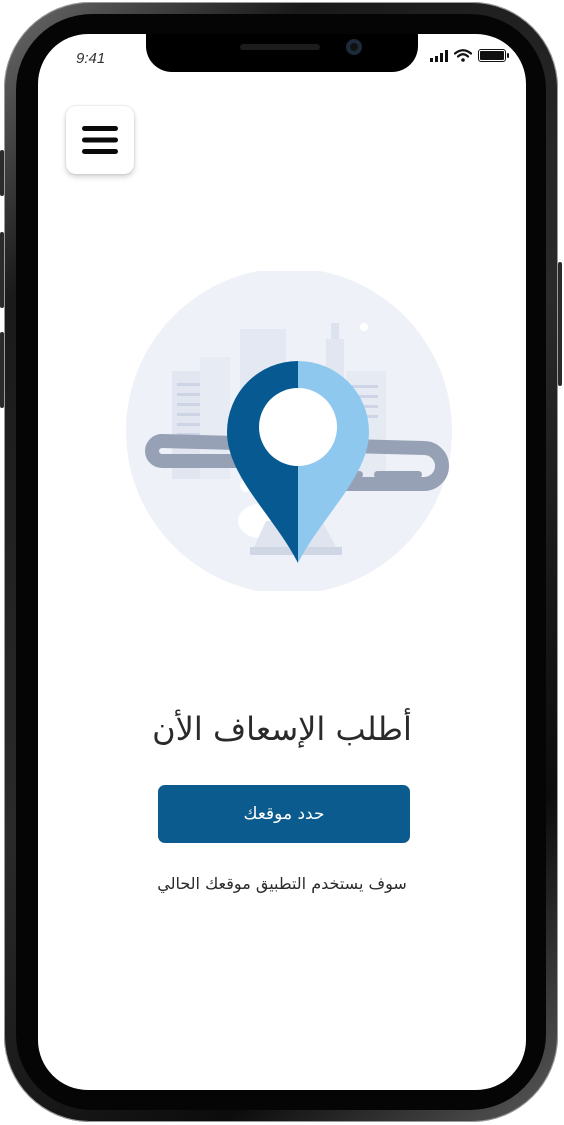  Describe the element at coordinates (560, 324) in the screenshot. I see `power-button` at that location.